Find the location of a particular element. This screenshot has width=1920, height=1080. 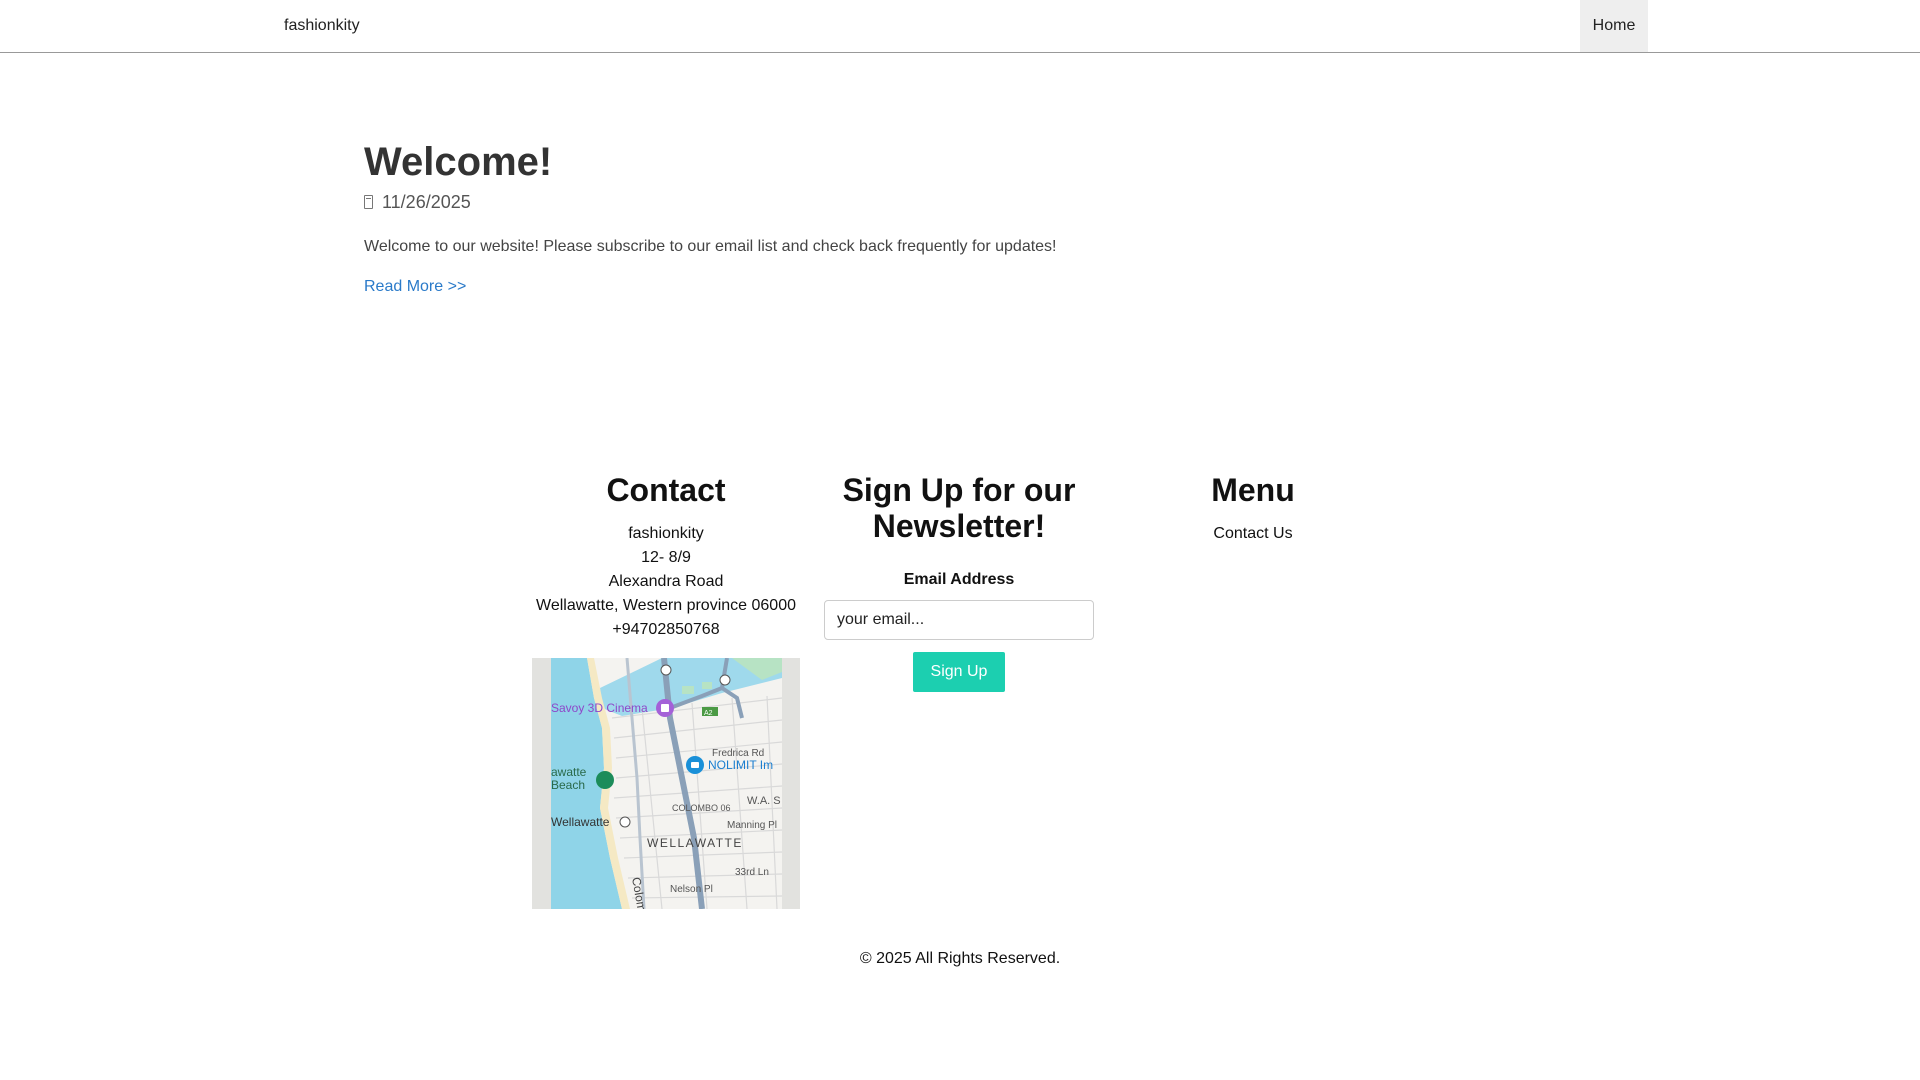

contact-heading: Contact is located at coordinates (666, 490).